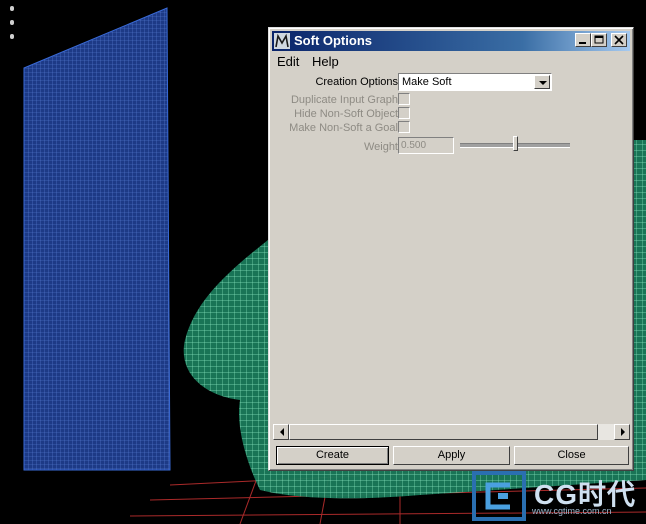 The image size is (646, 524). Describe the element at coordinates (380, 147) in the screenshot. I see `weight-label: Weight` at that location.